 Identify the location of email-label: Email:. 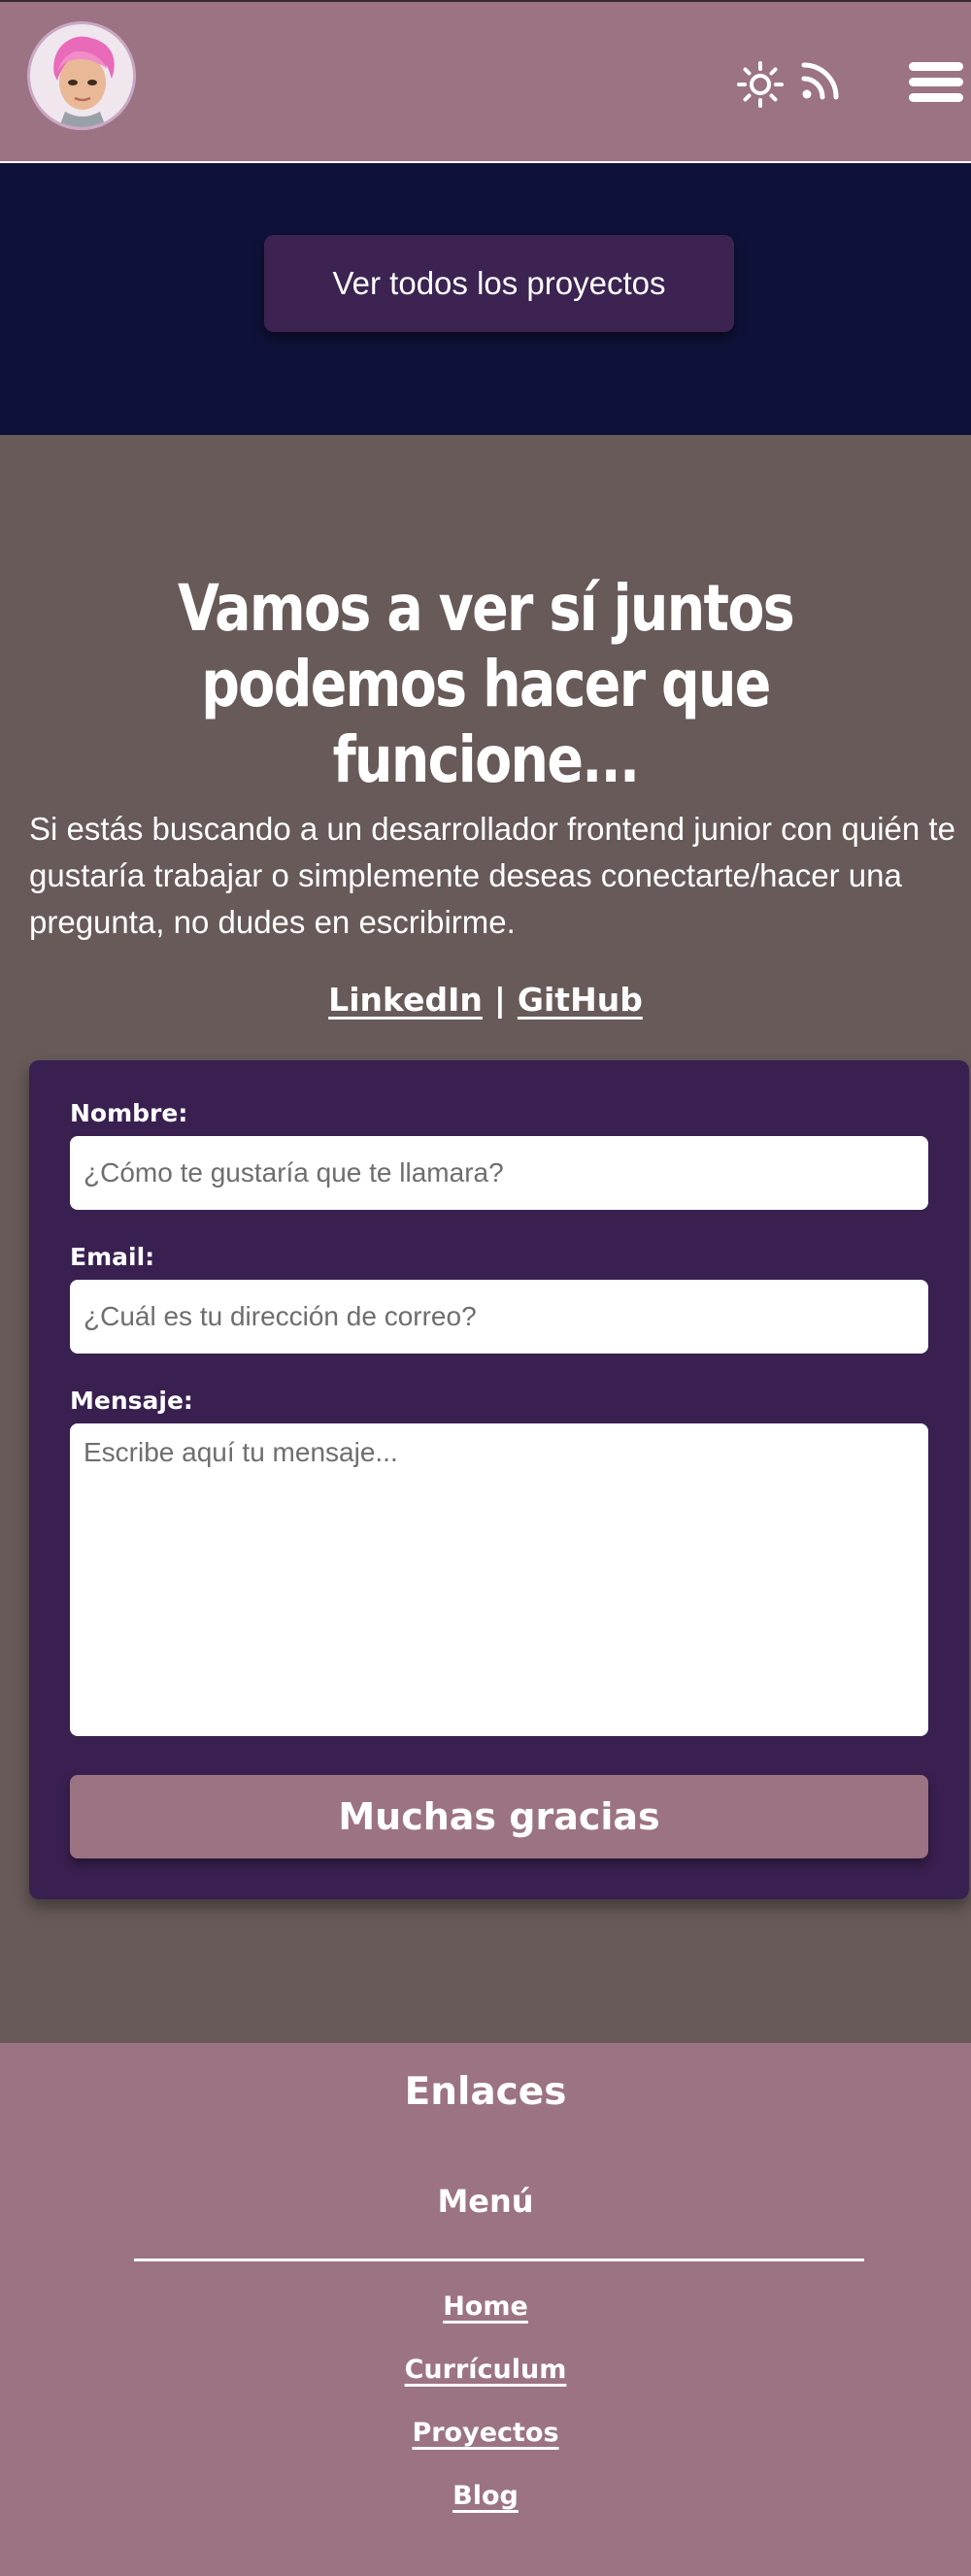
(112, 1257).